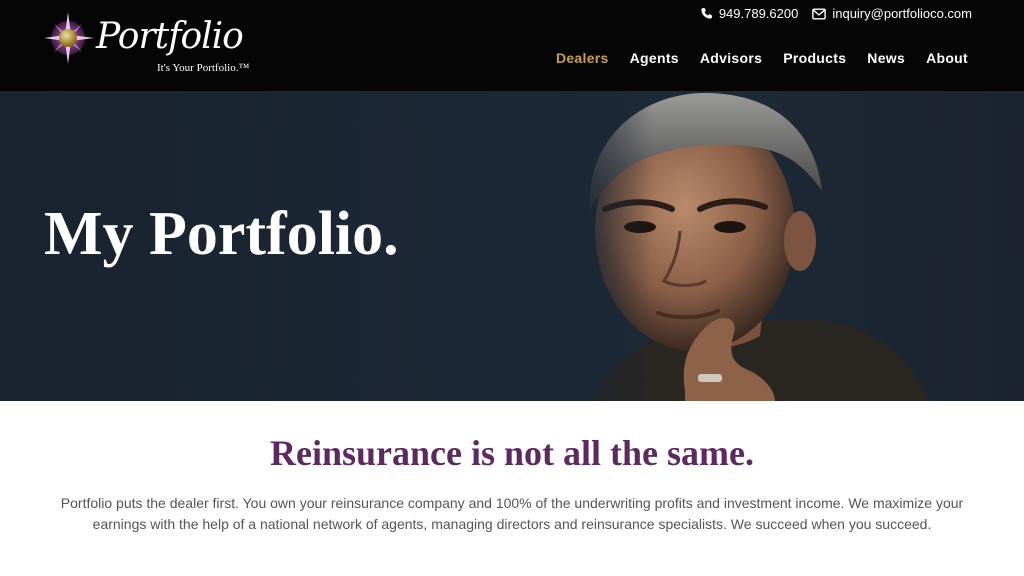  Describe the element at coordinates (654, 58) in the screenshot. I see `nav-item-agents: Agents` at that location.